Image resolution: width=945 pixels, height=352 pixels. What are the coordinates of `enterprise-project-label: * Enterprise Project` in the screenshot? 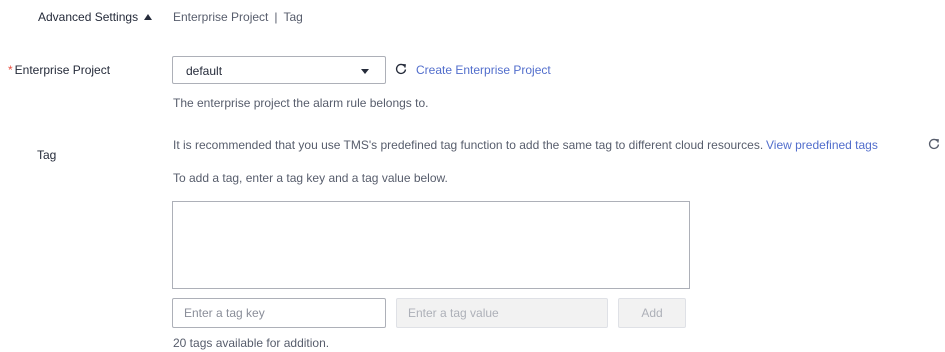 It's located at (59, 70).